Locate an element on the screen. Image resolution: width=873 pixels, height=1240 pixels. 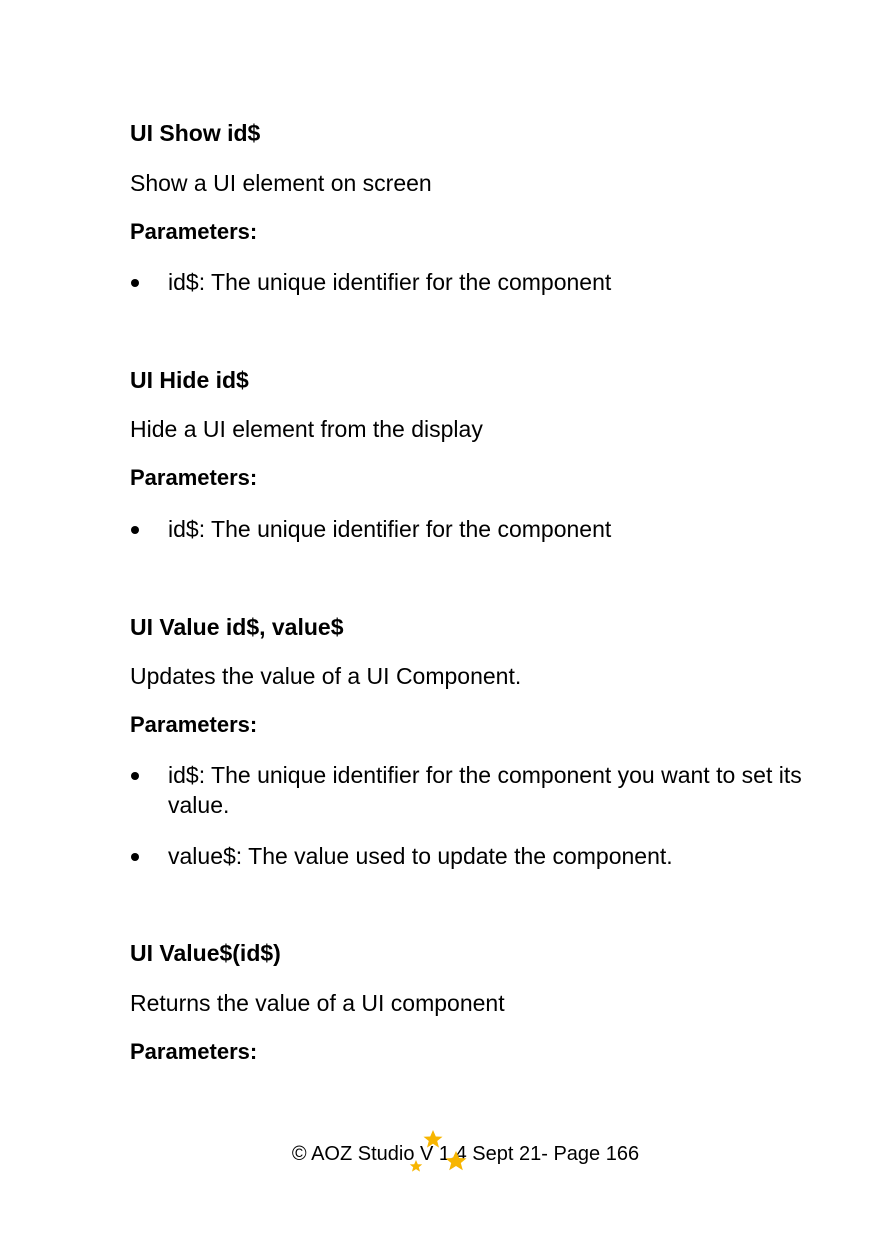
section-heading-ui-value: UI Value id$, value$ is located at coordinates (237, 627).